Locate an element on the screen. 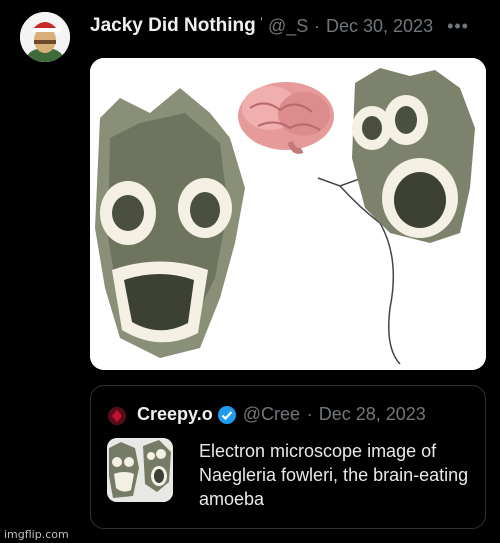  quoted-display-name: Creepy.o is located at coordinates (175, 414).